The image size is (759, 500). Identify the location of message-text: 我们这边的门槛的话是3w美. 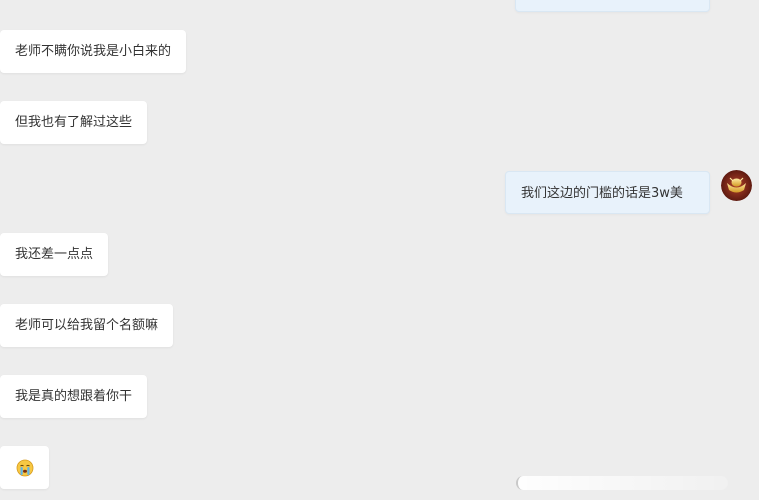
(602, 193).